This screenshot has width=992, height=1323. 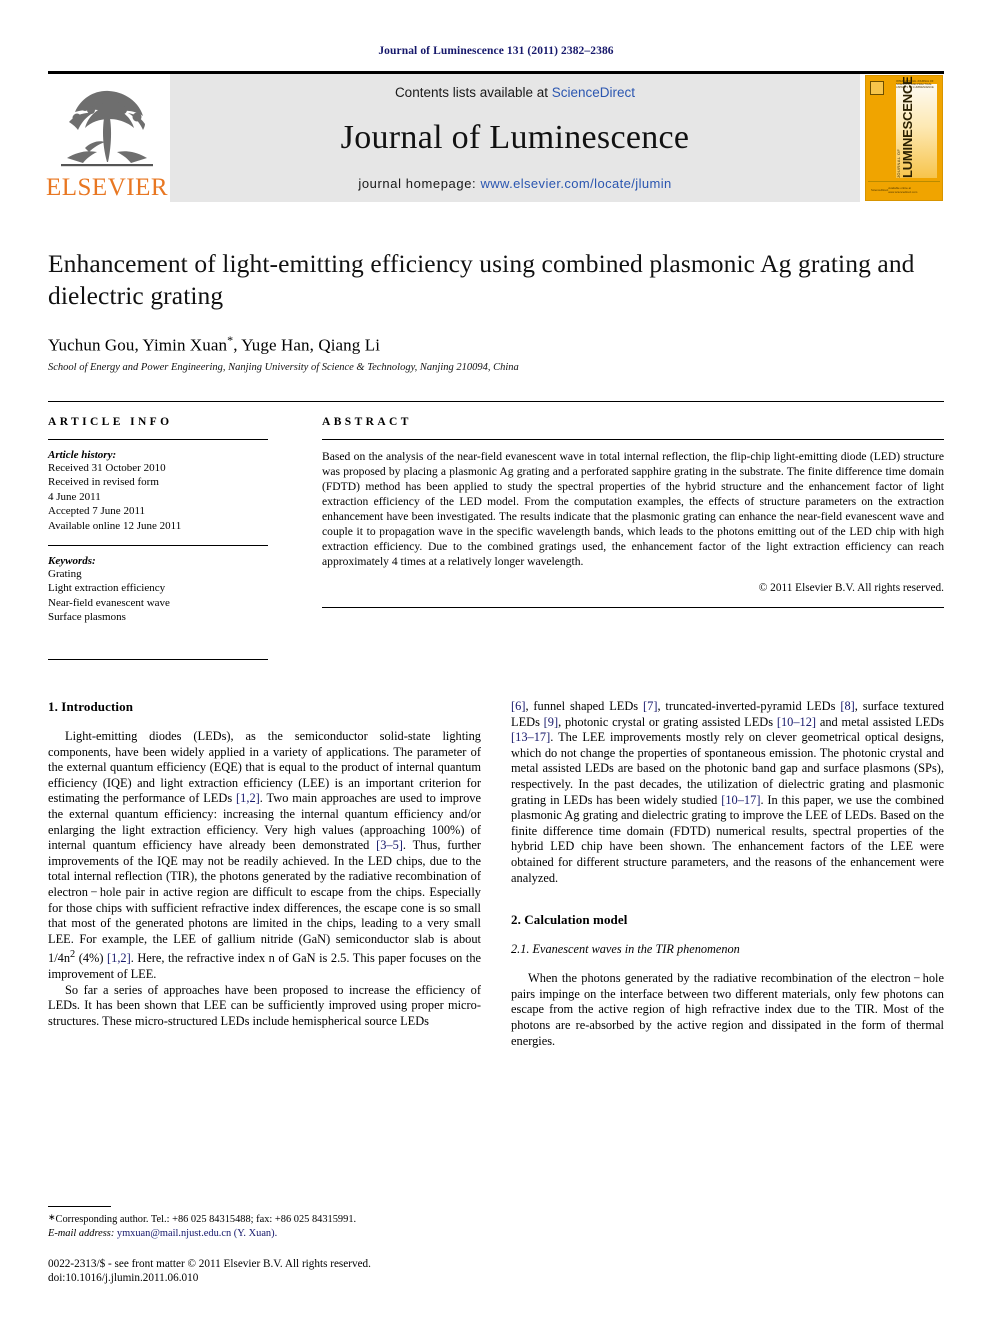 I want to click on history-item: Received 31 October 2010, so click(x=107, y=467).